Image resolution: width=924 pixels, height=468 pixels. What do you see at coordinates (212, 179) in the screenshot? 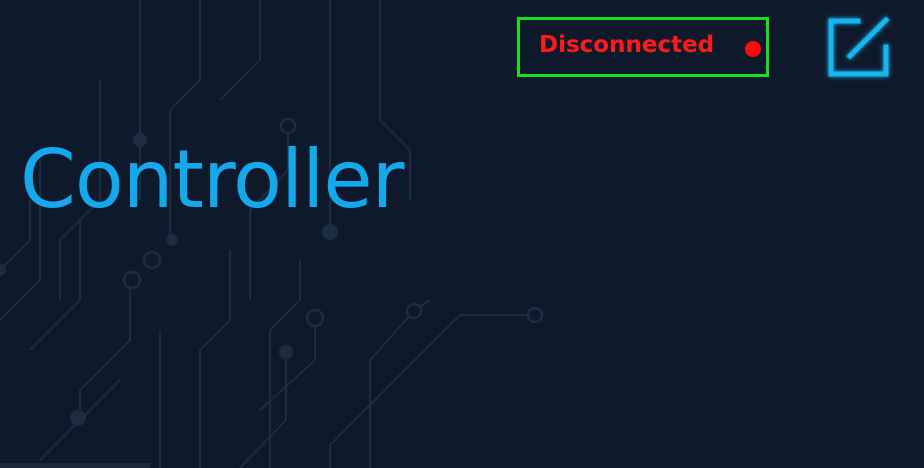
I see `page-title: Controller` at bounding box center [212, 179].